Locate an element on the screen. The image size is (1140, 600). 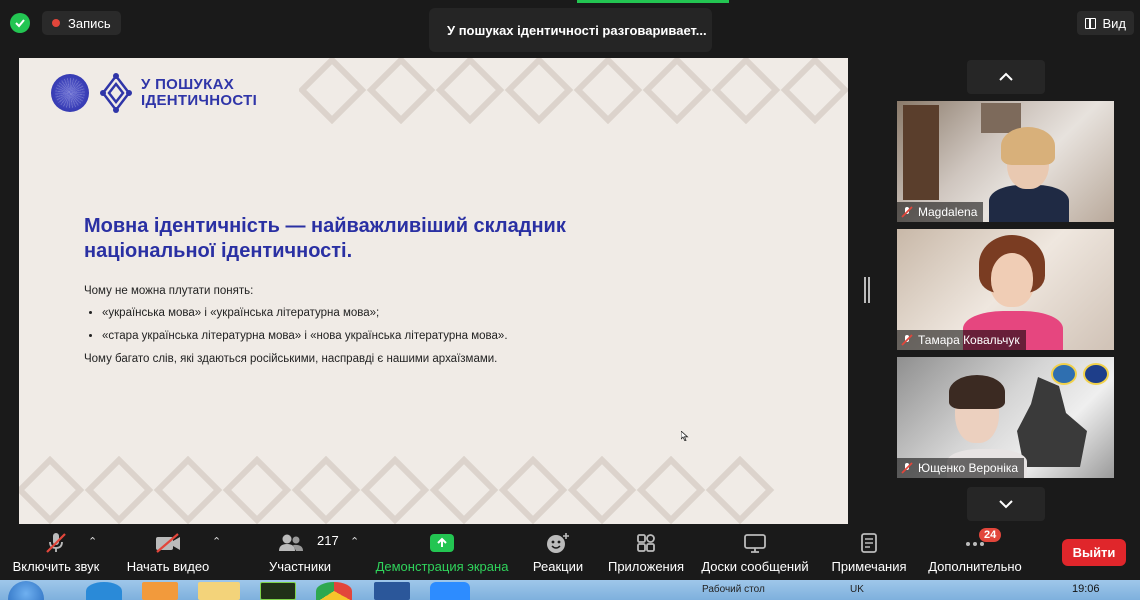
desktop-toolbar-label: Рабочий стол is located at coordinates (733, 589).